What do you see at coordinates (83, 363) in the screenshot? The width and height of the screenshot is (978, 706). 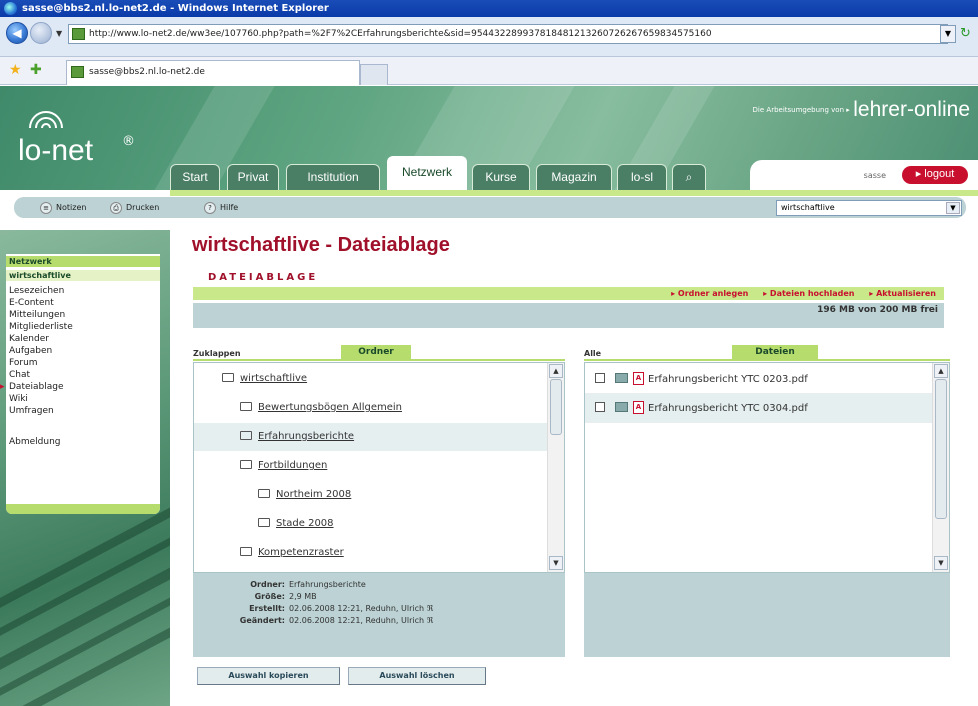 I see `sidebar-item-forum: Forum` at bounding box center [83, 363].